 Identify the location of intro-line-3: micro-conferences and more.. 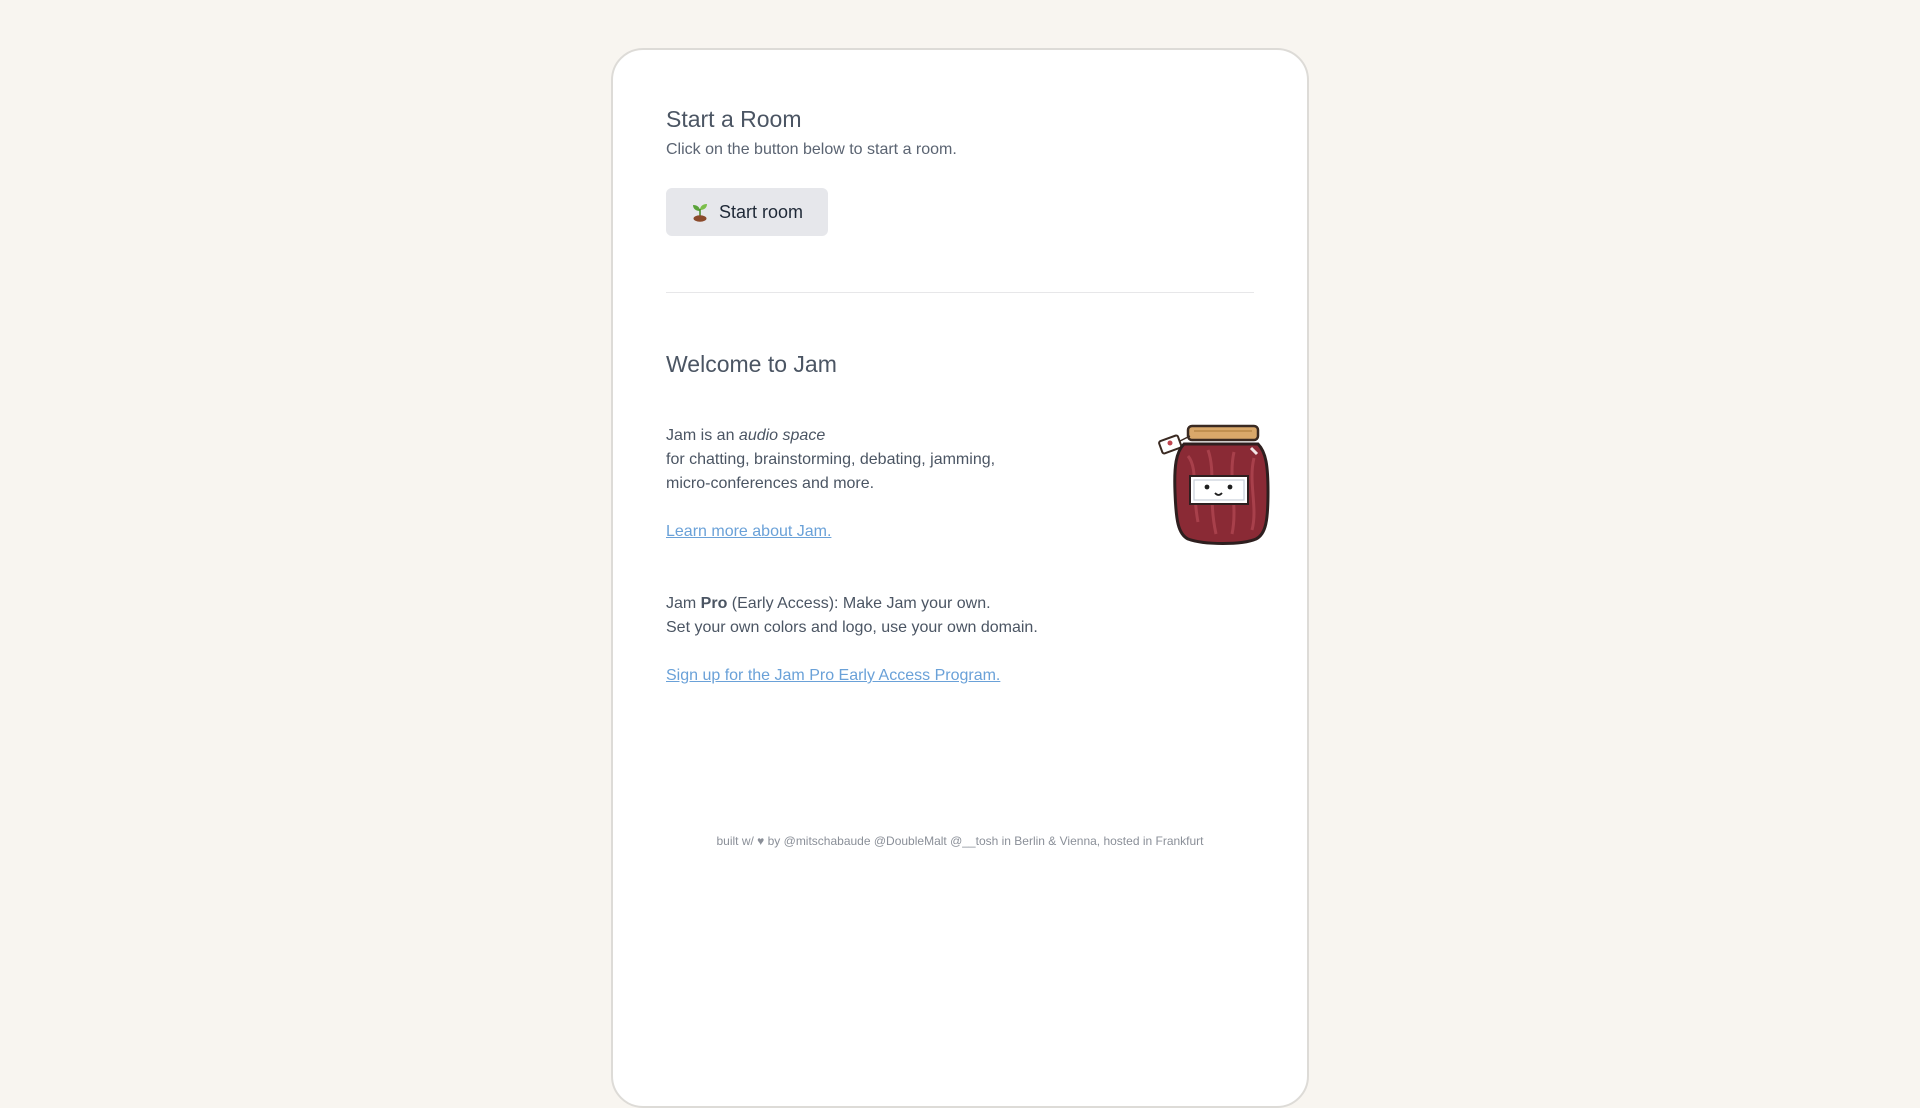
(770, 483).